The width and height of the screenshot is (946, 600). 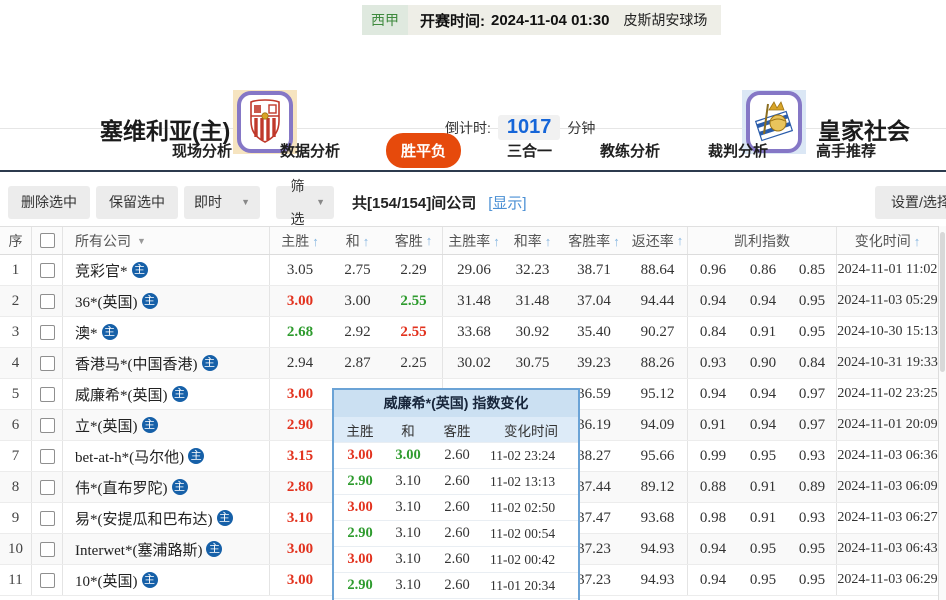 I want to click on row-index: 11, so click(x=16, y=580).